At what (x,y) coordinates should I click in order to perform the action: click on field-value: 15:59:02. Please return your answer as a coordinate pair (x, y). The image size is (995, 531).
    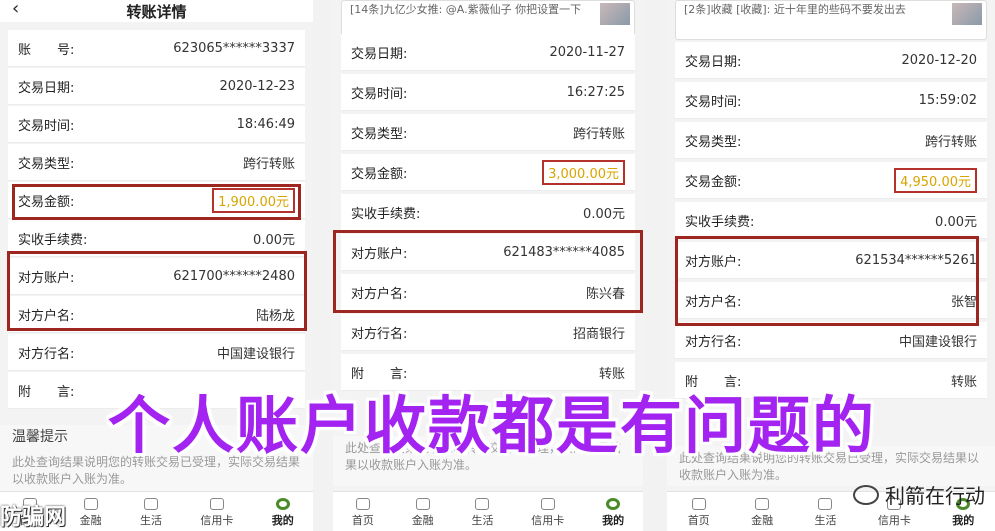
    Looking at the image, I should click on (947, 100).